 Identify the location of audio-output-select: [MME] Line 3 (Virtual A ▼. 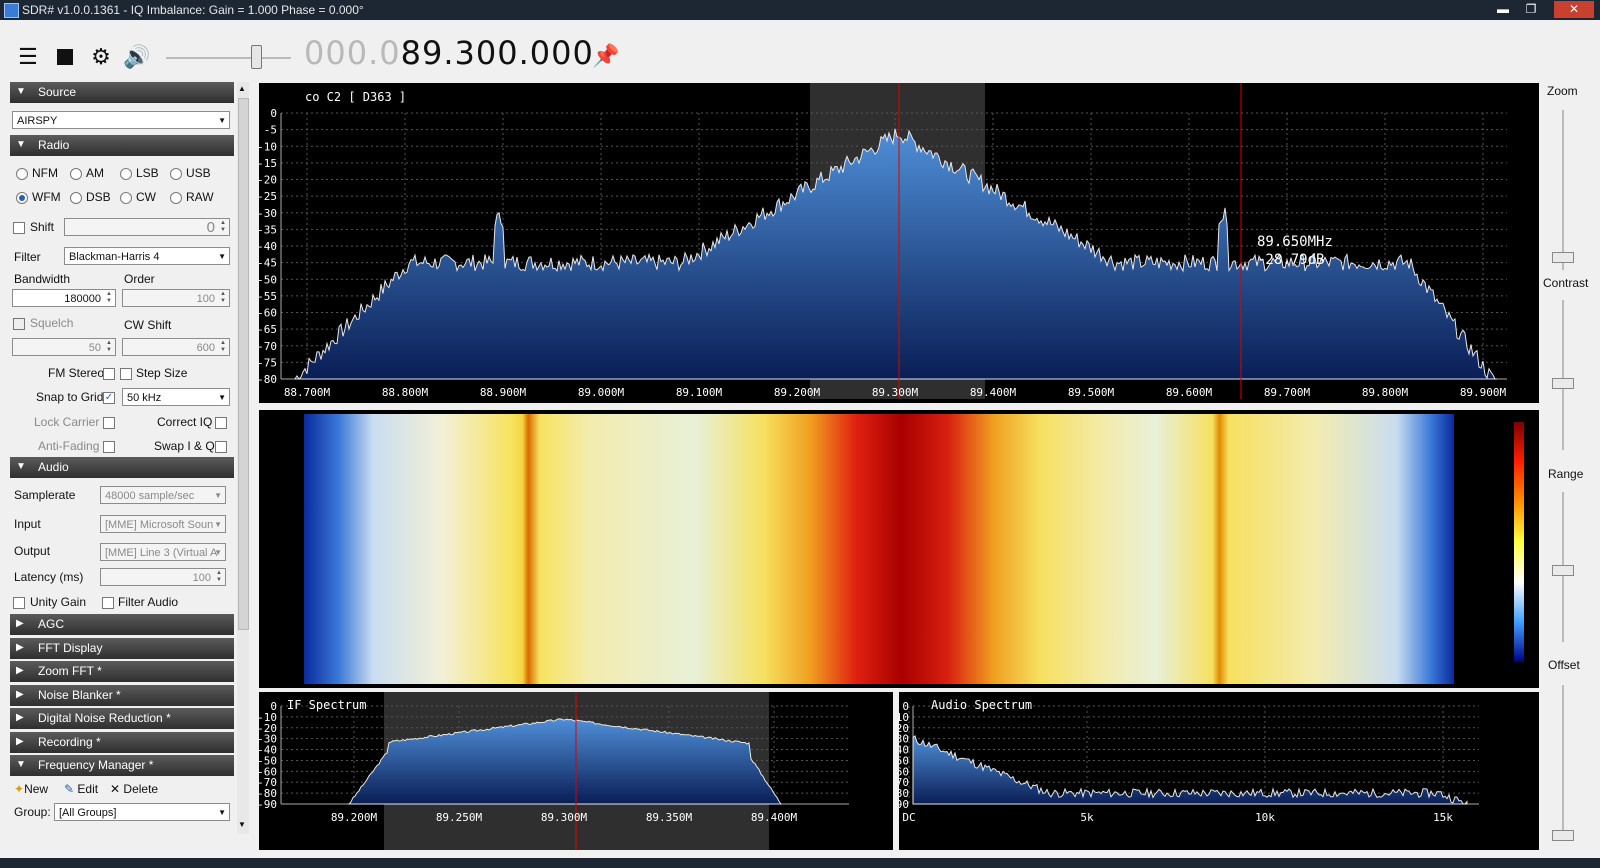
(163, 552).